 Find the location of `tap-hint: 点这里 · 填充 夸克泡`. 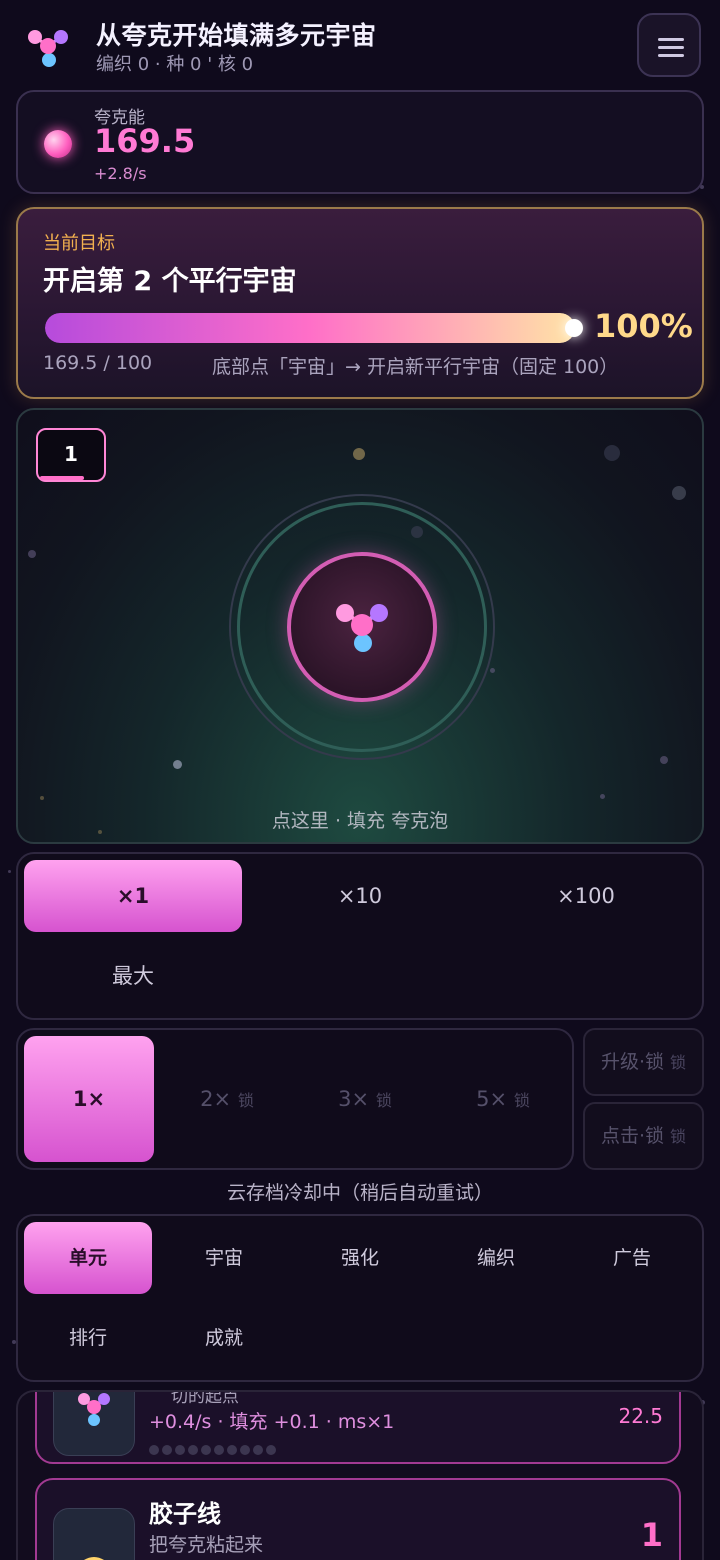

tap-hint: 点这里 · 填充 夸克泡 is located at coordinates (360, 821).